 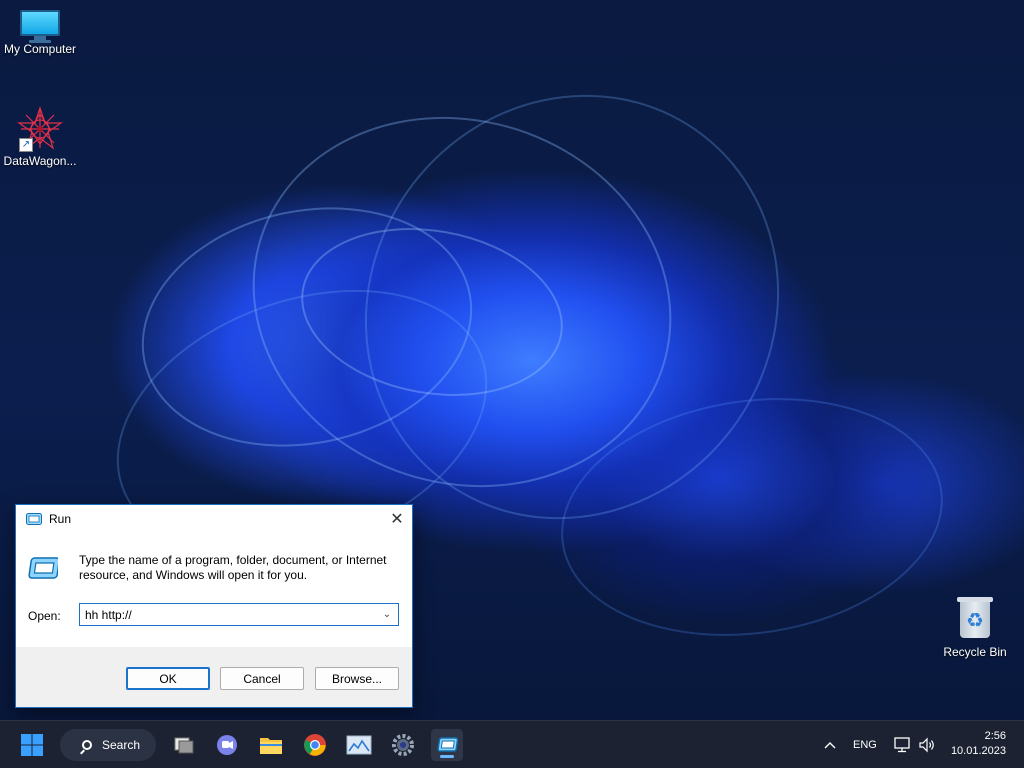 I want to click on search-icon, so click(x=87, y=745).